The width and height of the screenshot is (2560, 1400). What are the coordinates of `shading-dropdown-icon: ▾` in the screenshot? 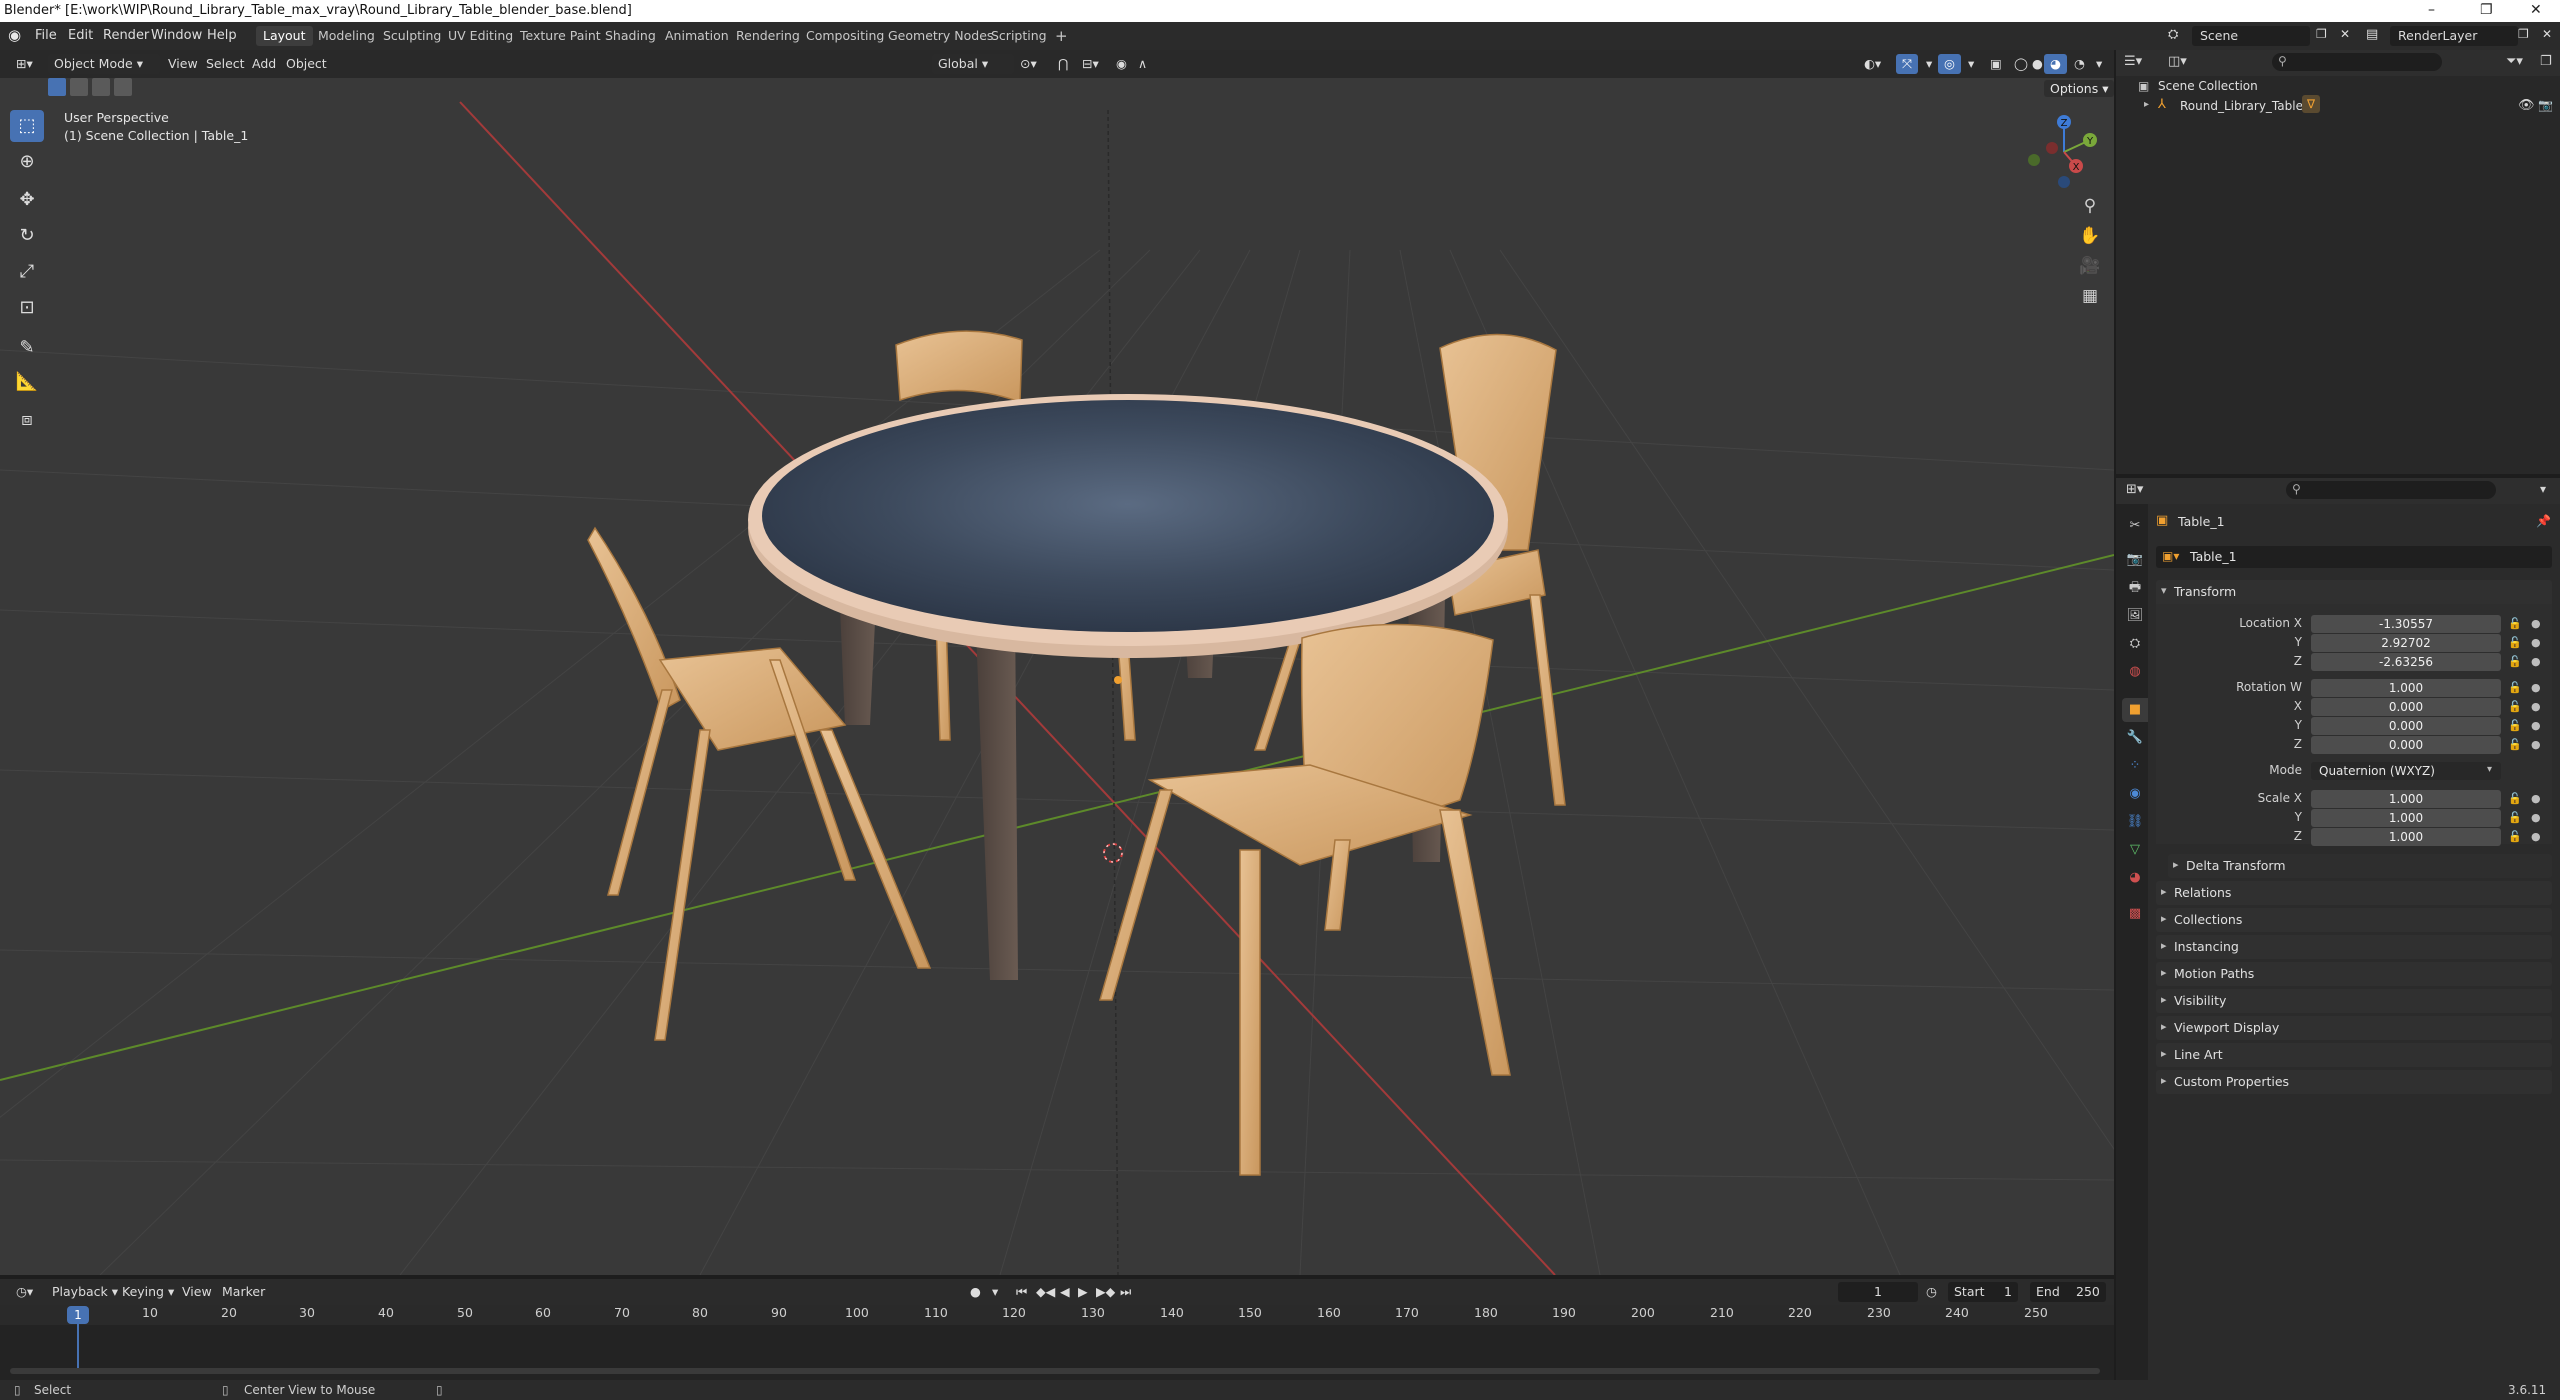 It's located at (2099, 64).